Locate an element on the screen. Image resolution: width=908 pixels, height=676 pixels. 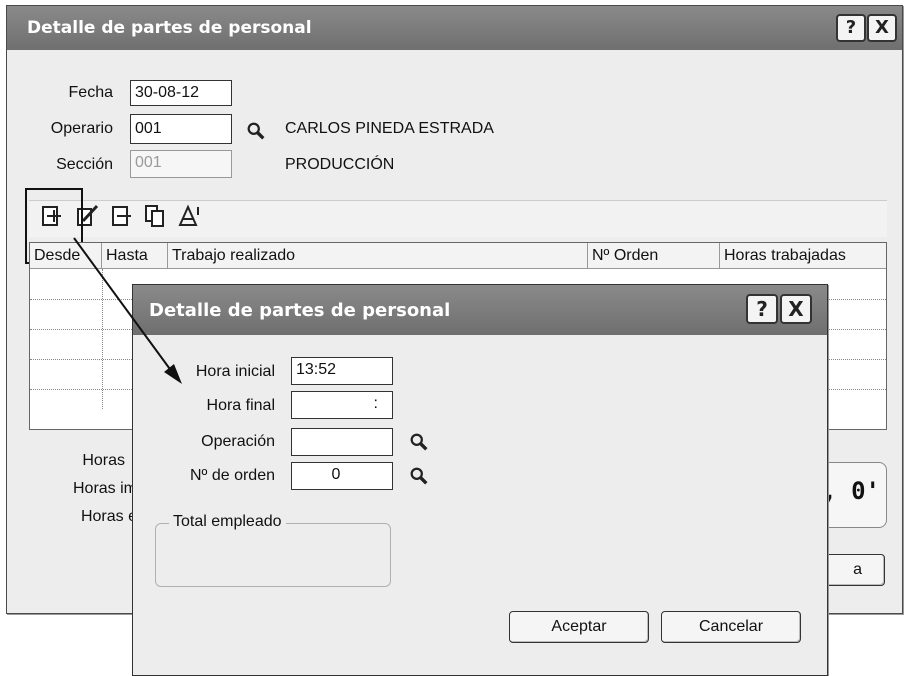
total-empleado-label: Total empleado is located at coordinates (227, 522).